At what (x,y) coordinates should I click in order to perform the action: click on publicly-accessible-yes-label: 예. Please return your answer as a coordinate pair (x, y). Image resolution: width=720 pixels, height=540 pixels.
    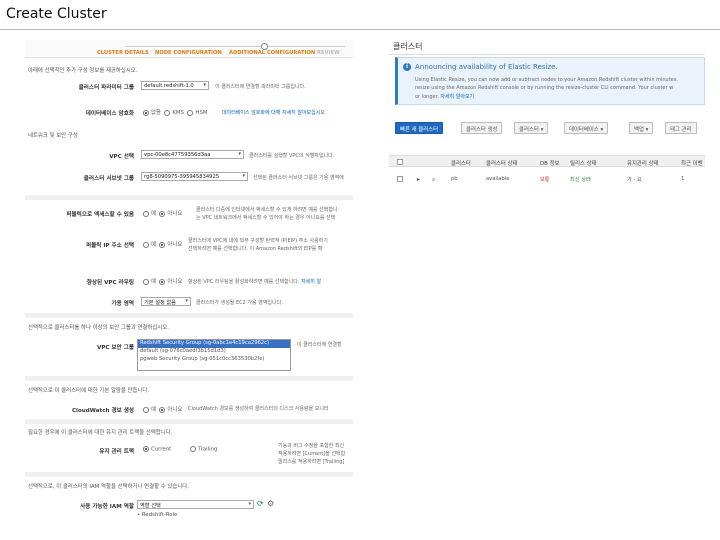
    Looking at the image, I should click on (153, 214).